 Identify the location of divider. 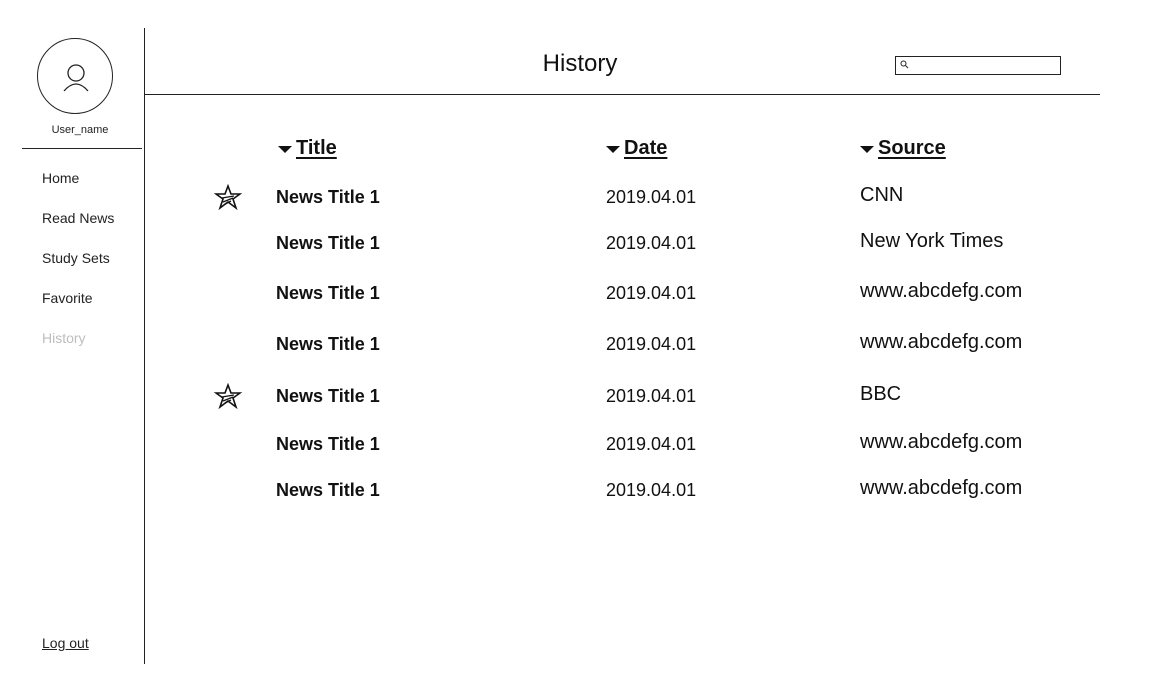
(82, 148).